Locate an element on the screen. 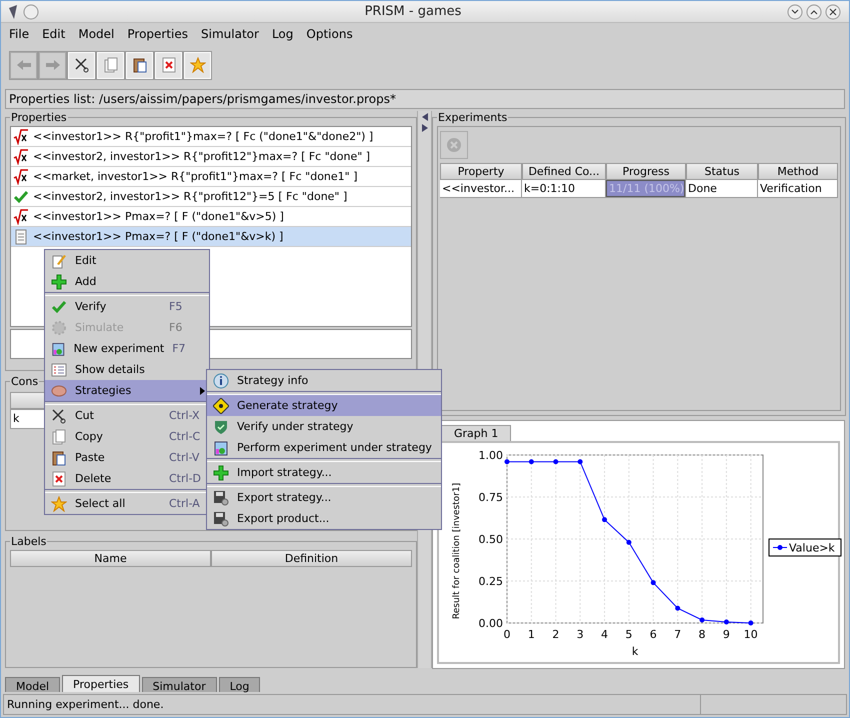 This screenshot has width=850, height=718. legend: Value>k is located at coordinates (805, 547).